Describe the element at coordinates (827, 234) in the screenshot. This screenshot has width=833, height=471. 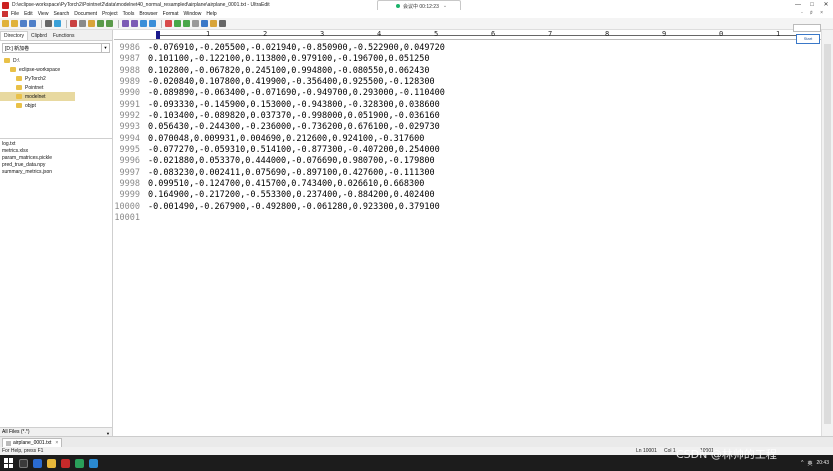
I see `scrollbar-thumb` at that location.